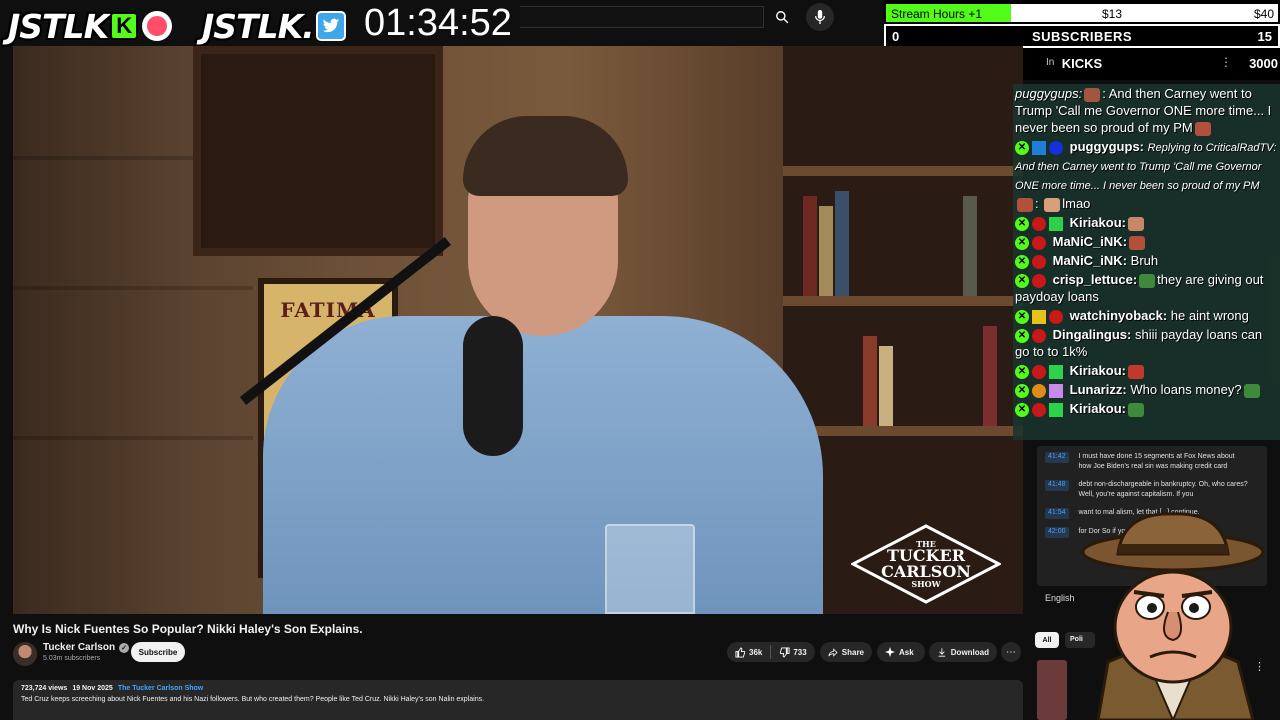 The height and width of the screenshot is (720, 1280). What do you see at coordinates (833, 652) in the screenshot?
I see `share-icon` at bounding box center [833, 652].